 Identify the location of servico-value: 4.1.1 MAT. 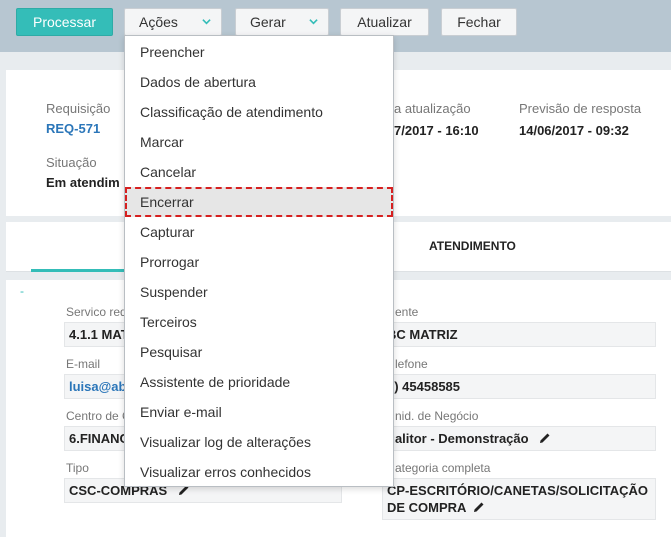
(99, 334).